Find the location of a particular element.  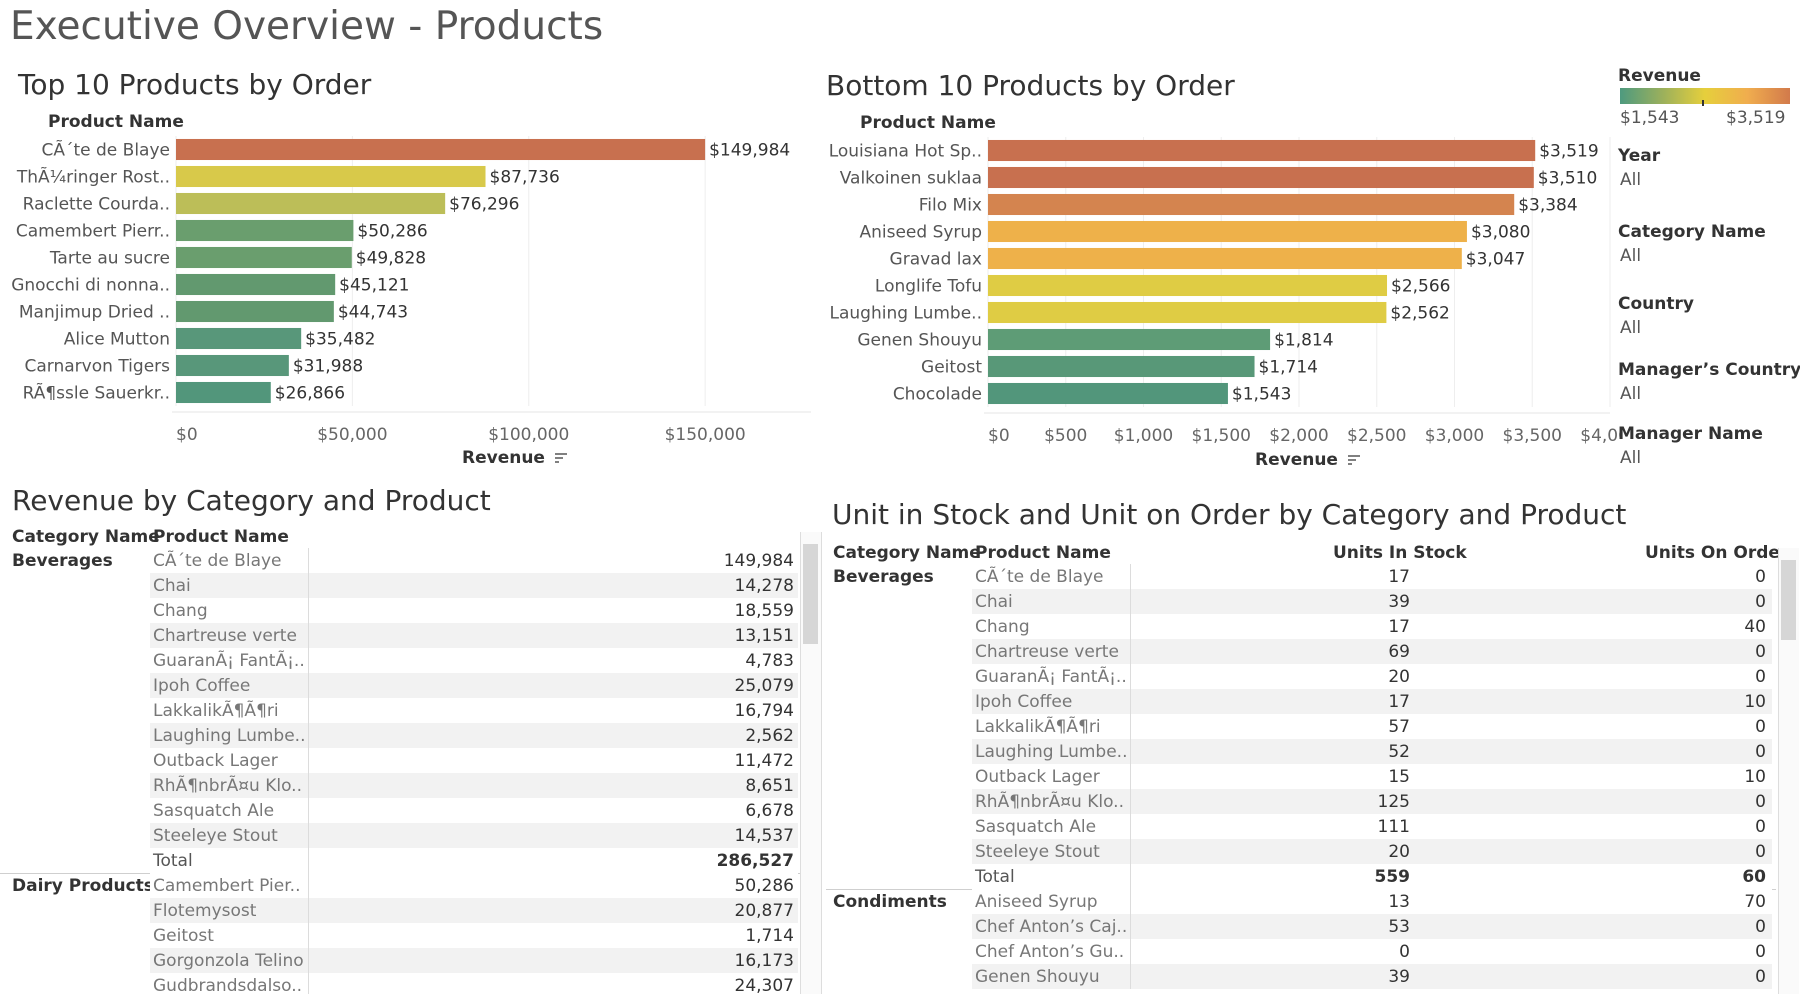

bottom10-axis-label-wrap: Revenue is located at coordinates (1307, 460).